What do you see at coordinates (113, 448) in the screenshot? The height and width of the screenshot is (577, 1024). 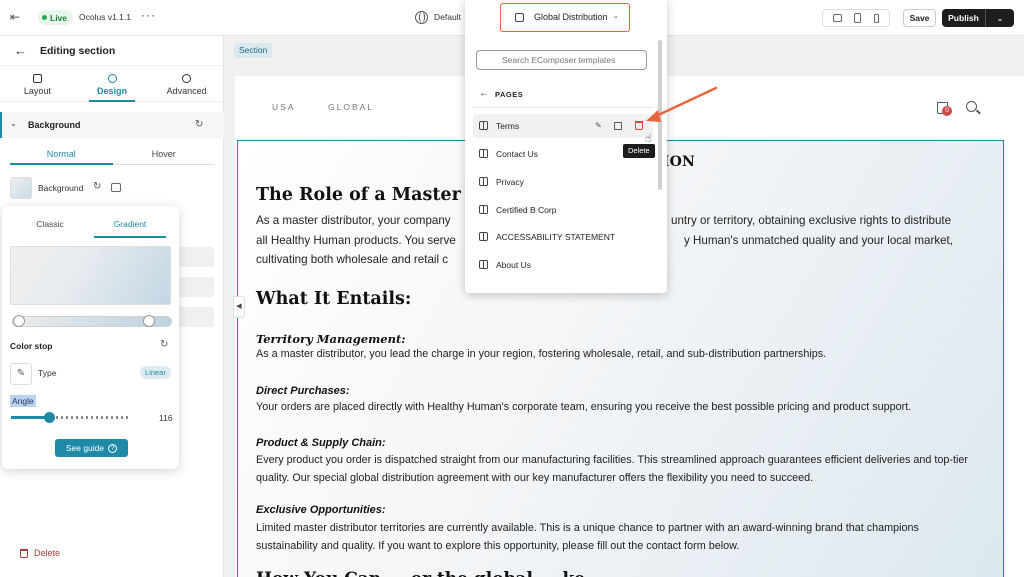 I see `help-icon: ?` at bounding box center [113, 448].